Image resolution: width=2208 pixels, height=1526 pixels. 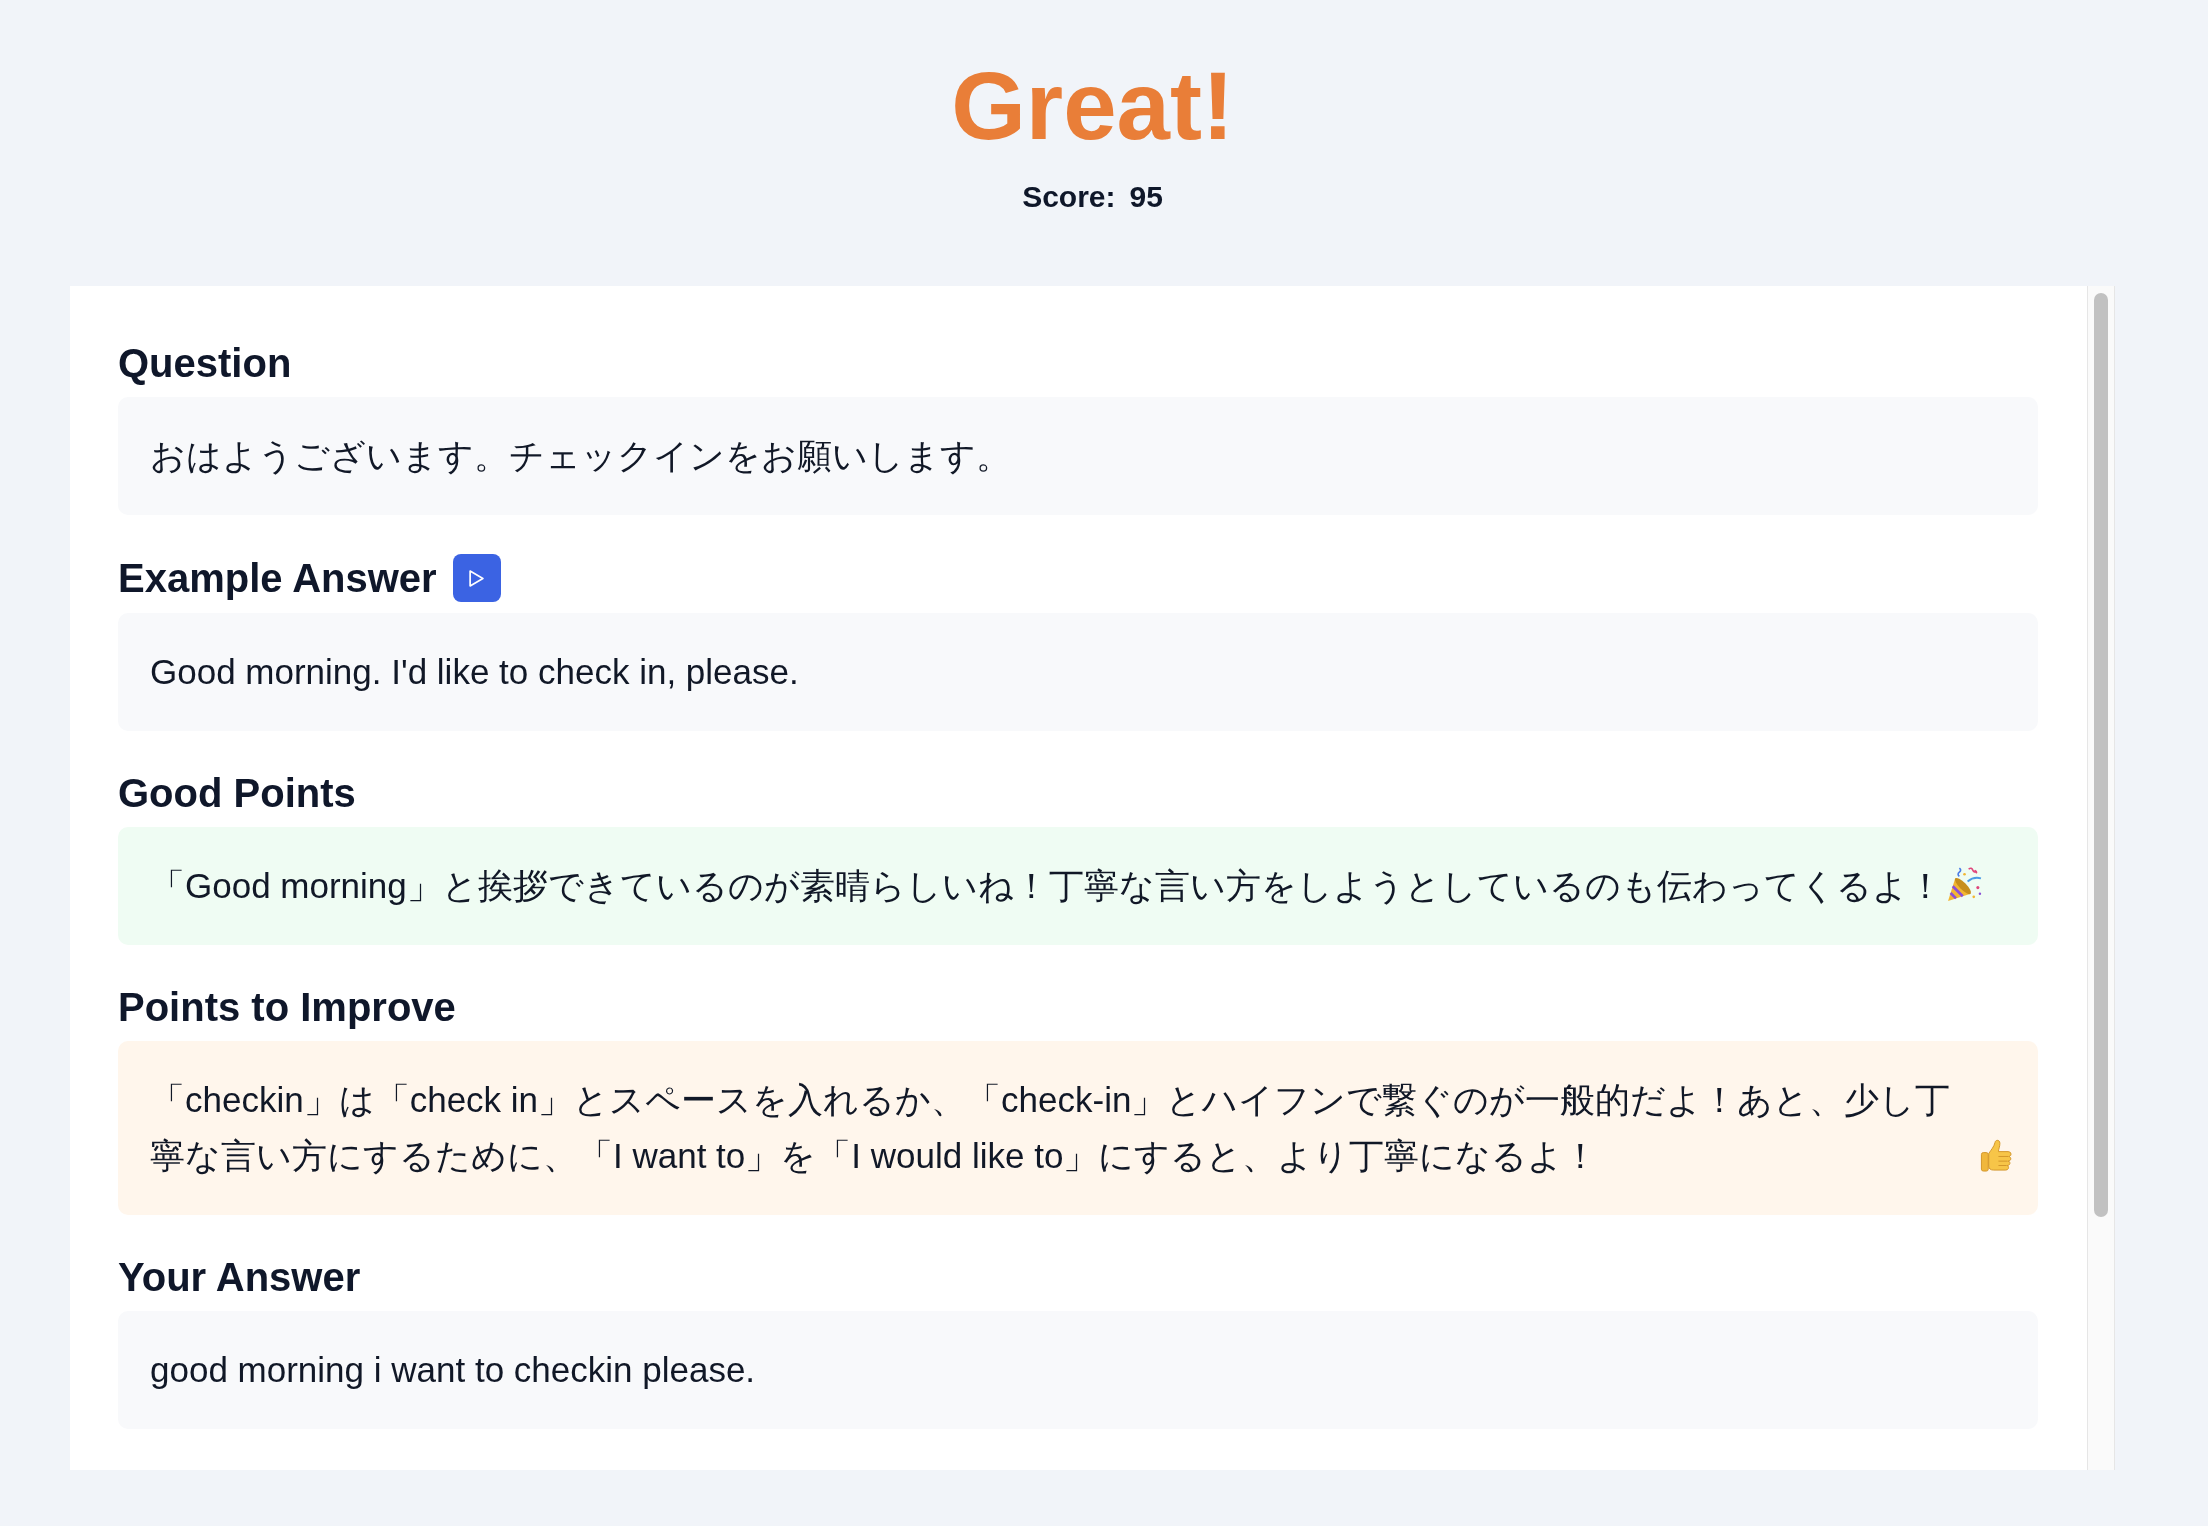 I want to click on section-text: good morning i want to checkin please., so click(x=453, y=1370).